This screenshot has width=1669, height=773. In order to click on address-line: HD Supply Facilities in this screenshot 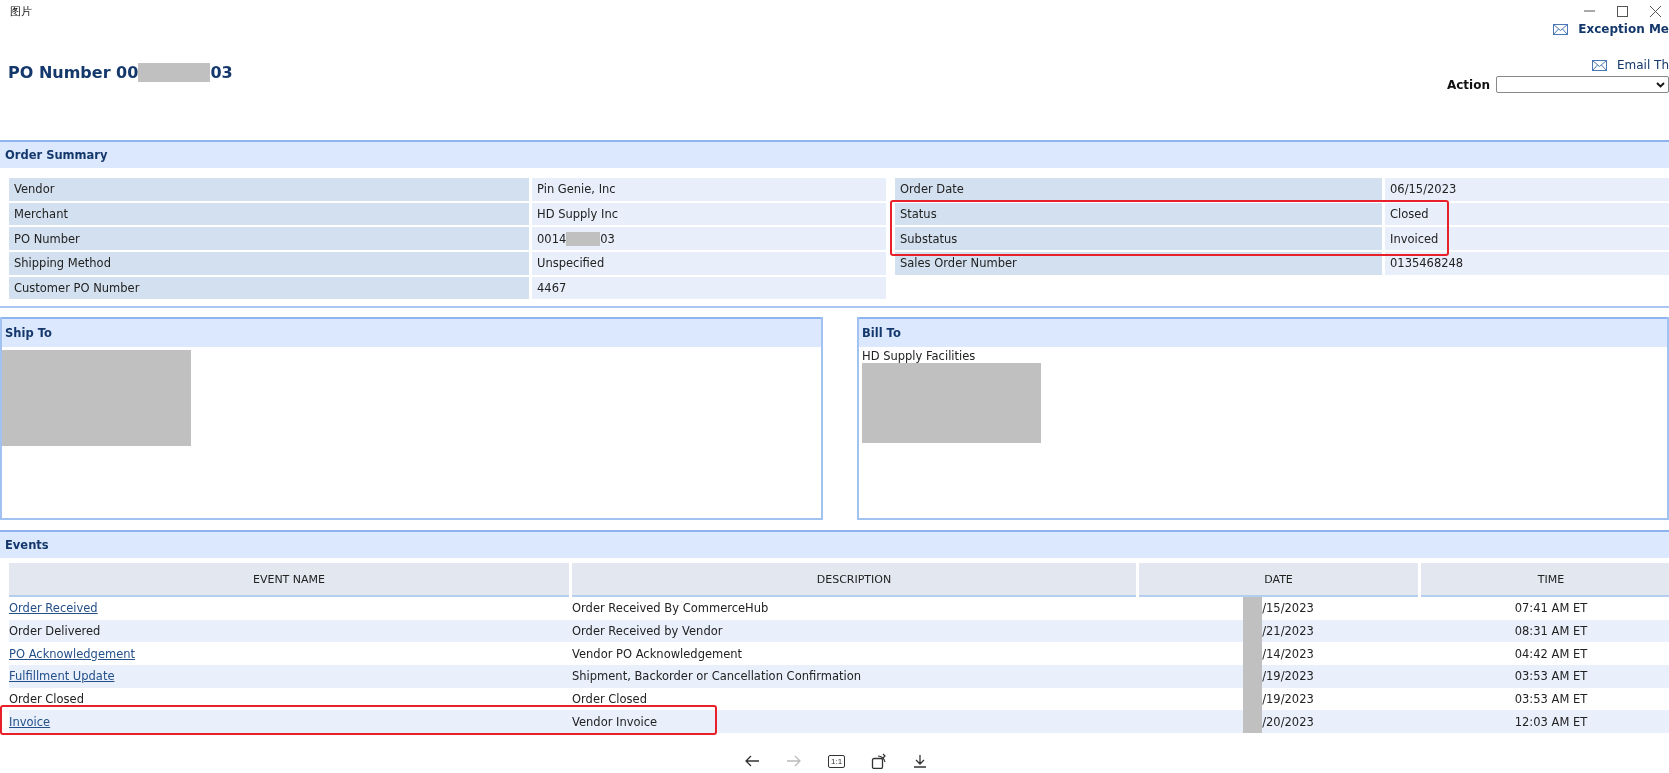, I will do `click(919, 356)`.